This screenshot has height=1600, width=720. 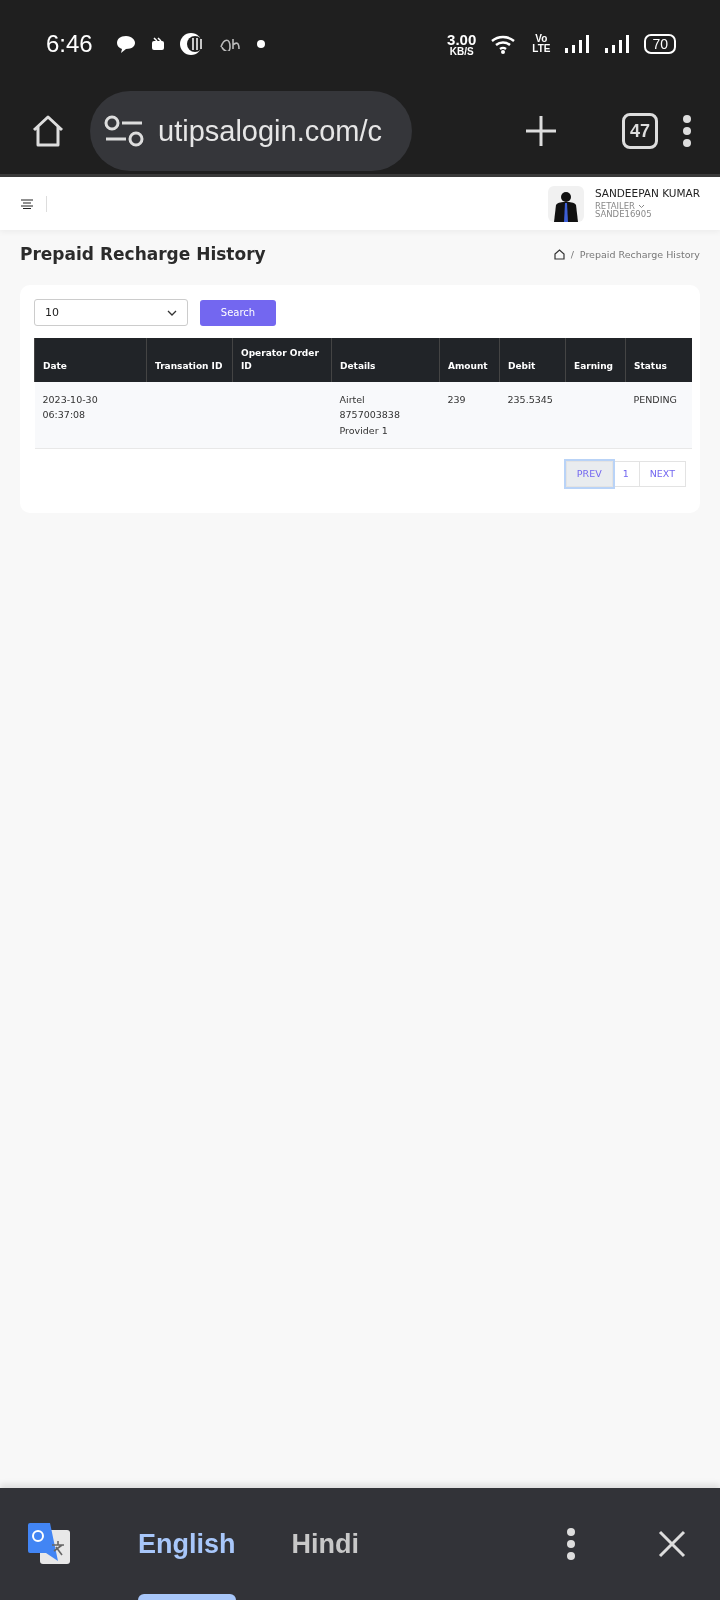 I want to click on column-header: Earning, so click(x=595, y=360).